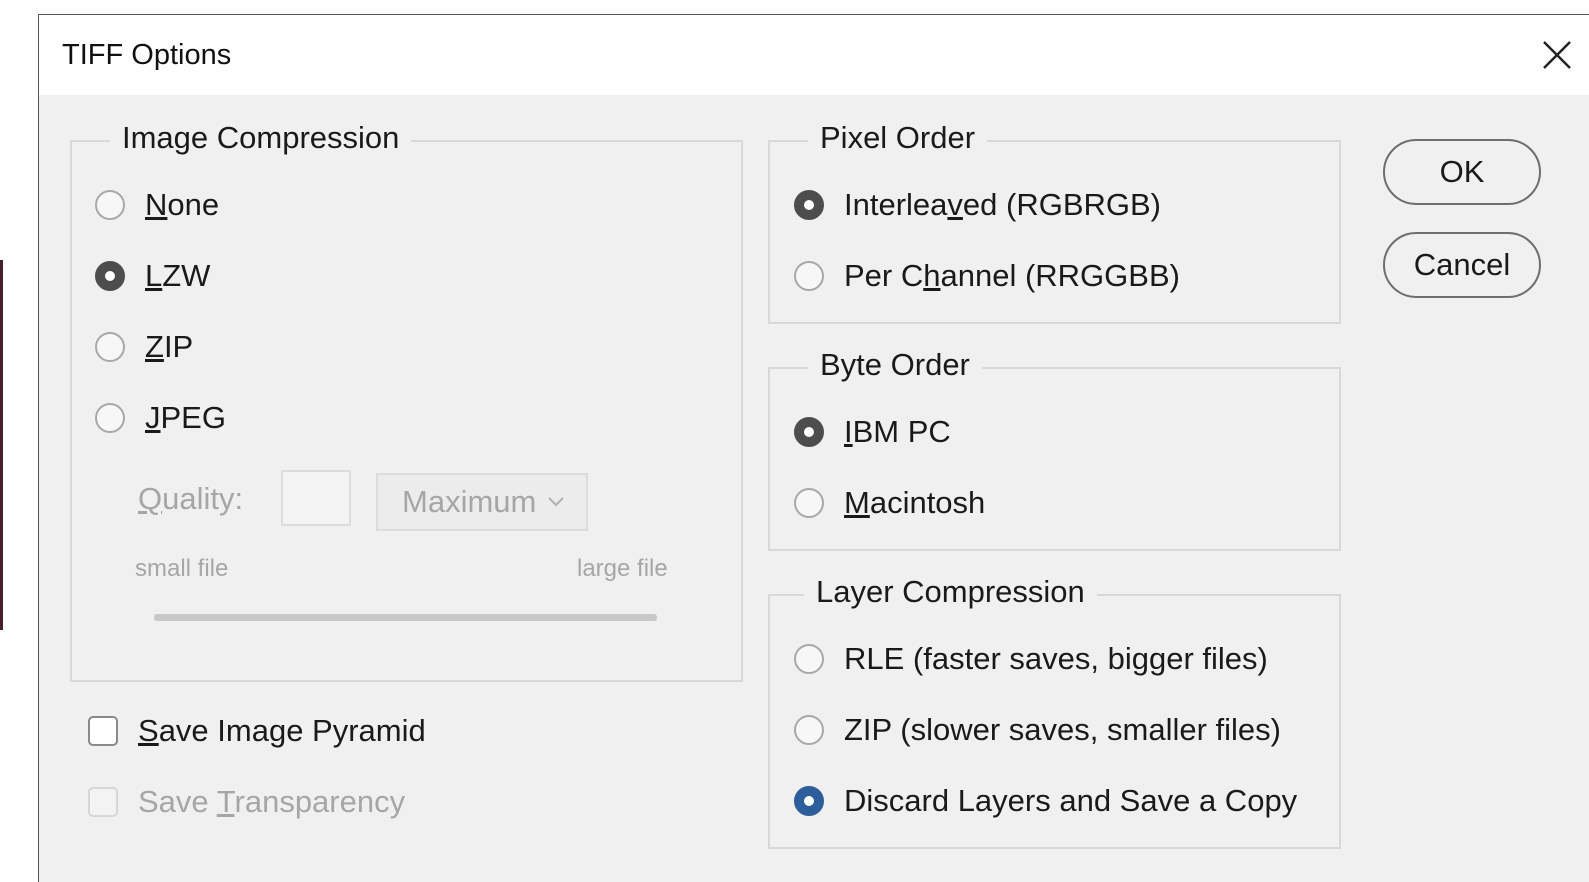 Image resolution: width=1589 pixels, height=882 pixels. I want to click on radio-layer-zip: ZIP (slower saves, smaller files), so click(1037, 730).